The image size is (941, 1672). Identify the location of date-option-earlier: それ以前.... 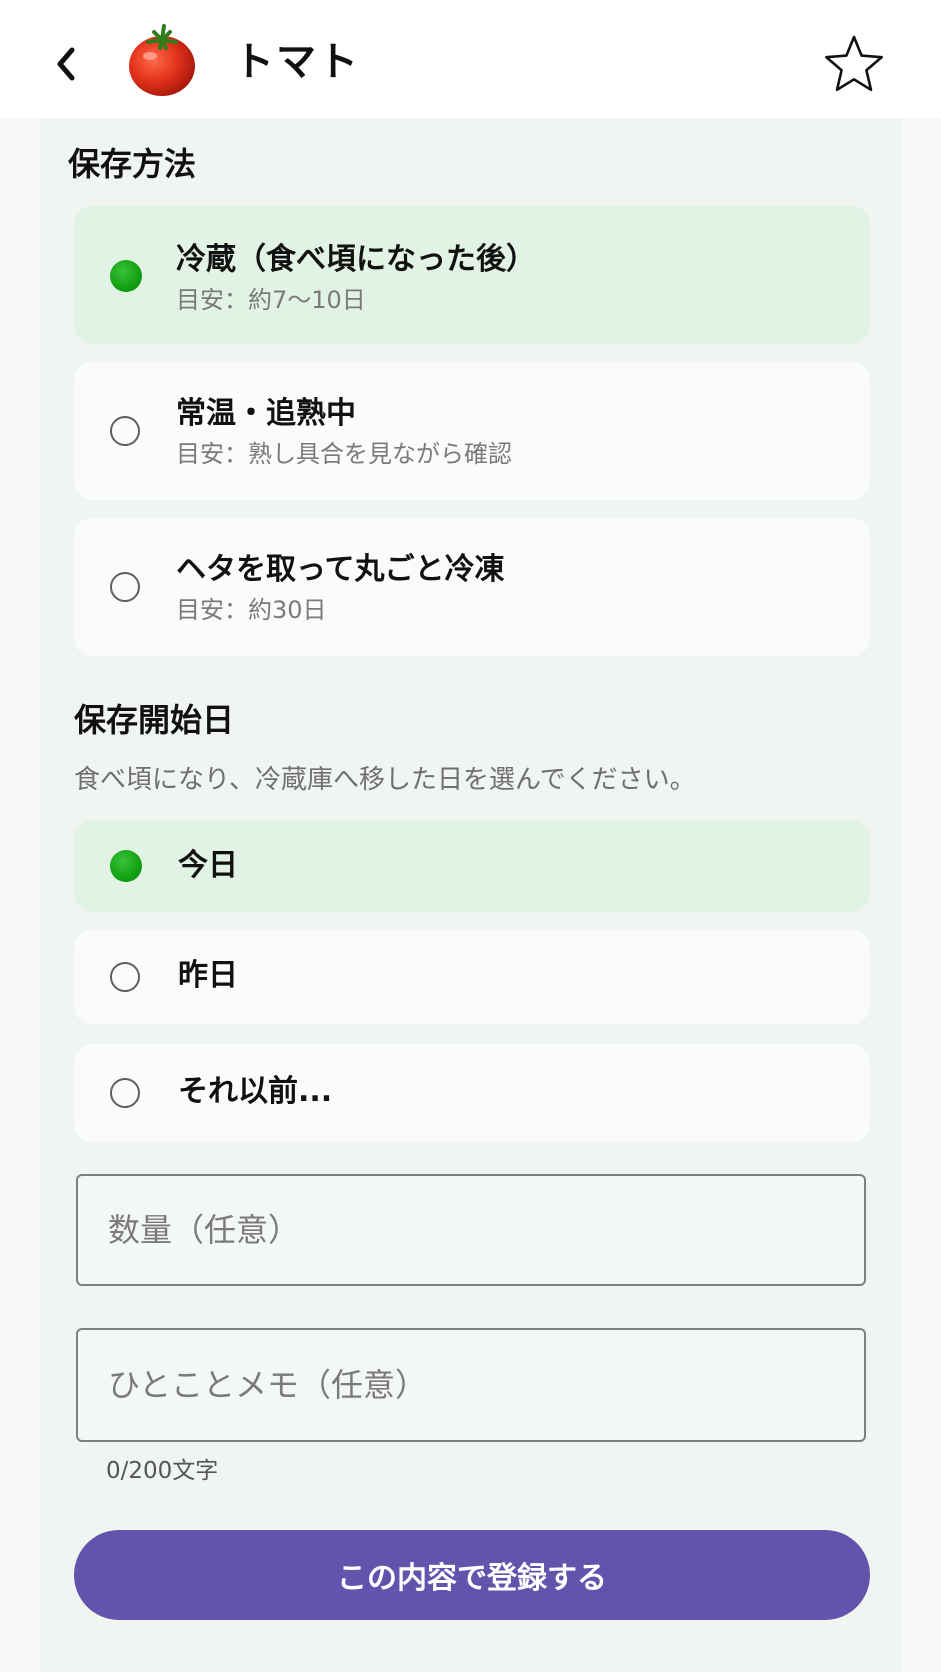
(472, 1093).